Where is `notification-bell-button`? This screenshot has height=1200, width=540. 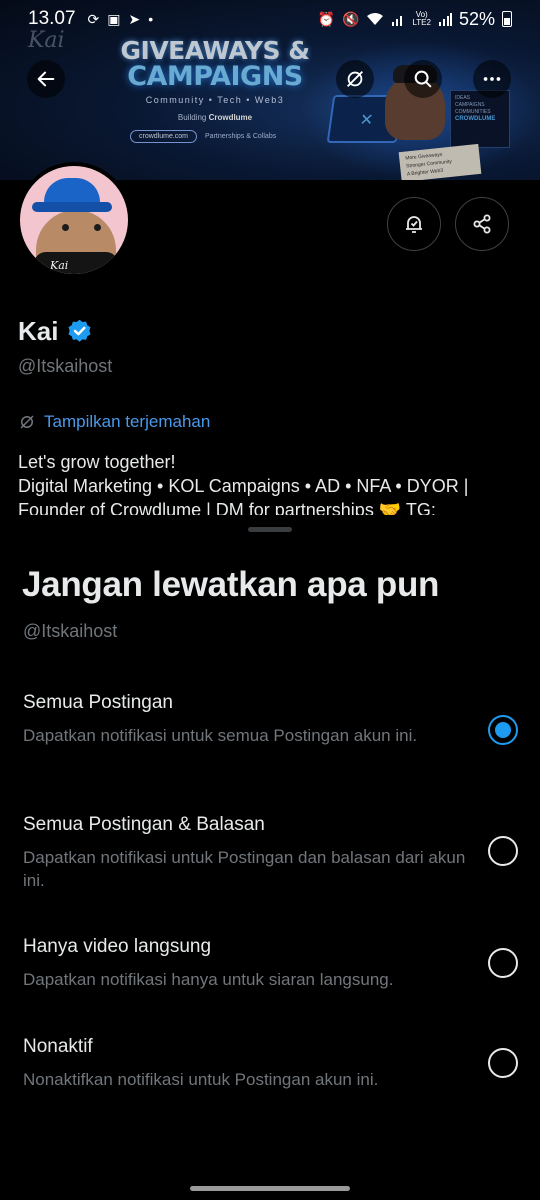 notification-bell-button is located at coordinates (414, 224).